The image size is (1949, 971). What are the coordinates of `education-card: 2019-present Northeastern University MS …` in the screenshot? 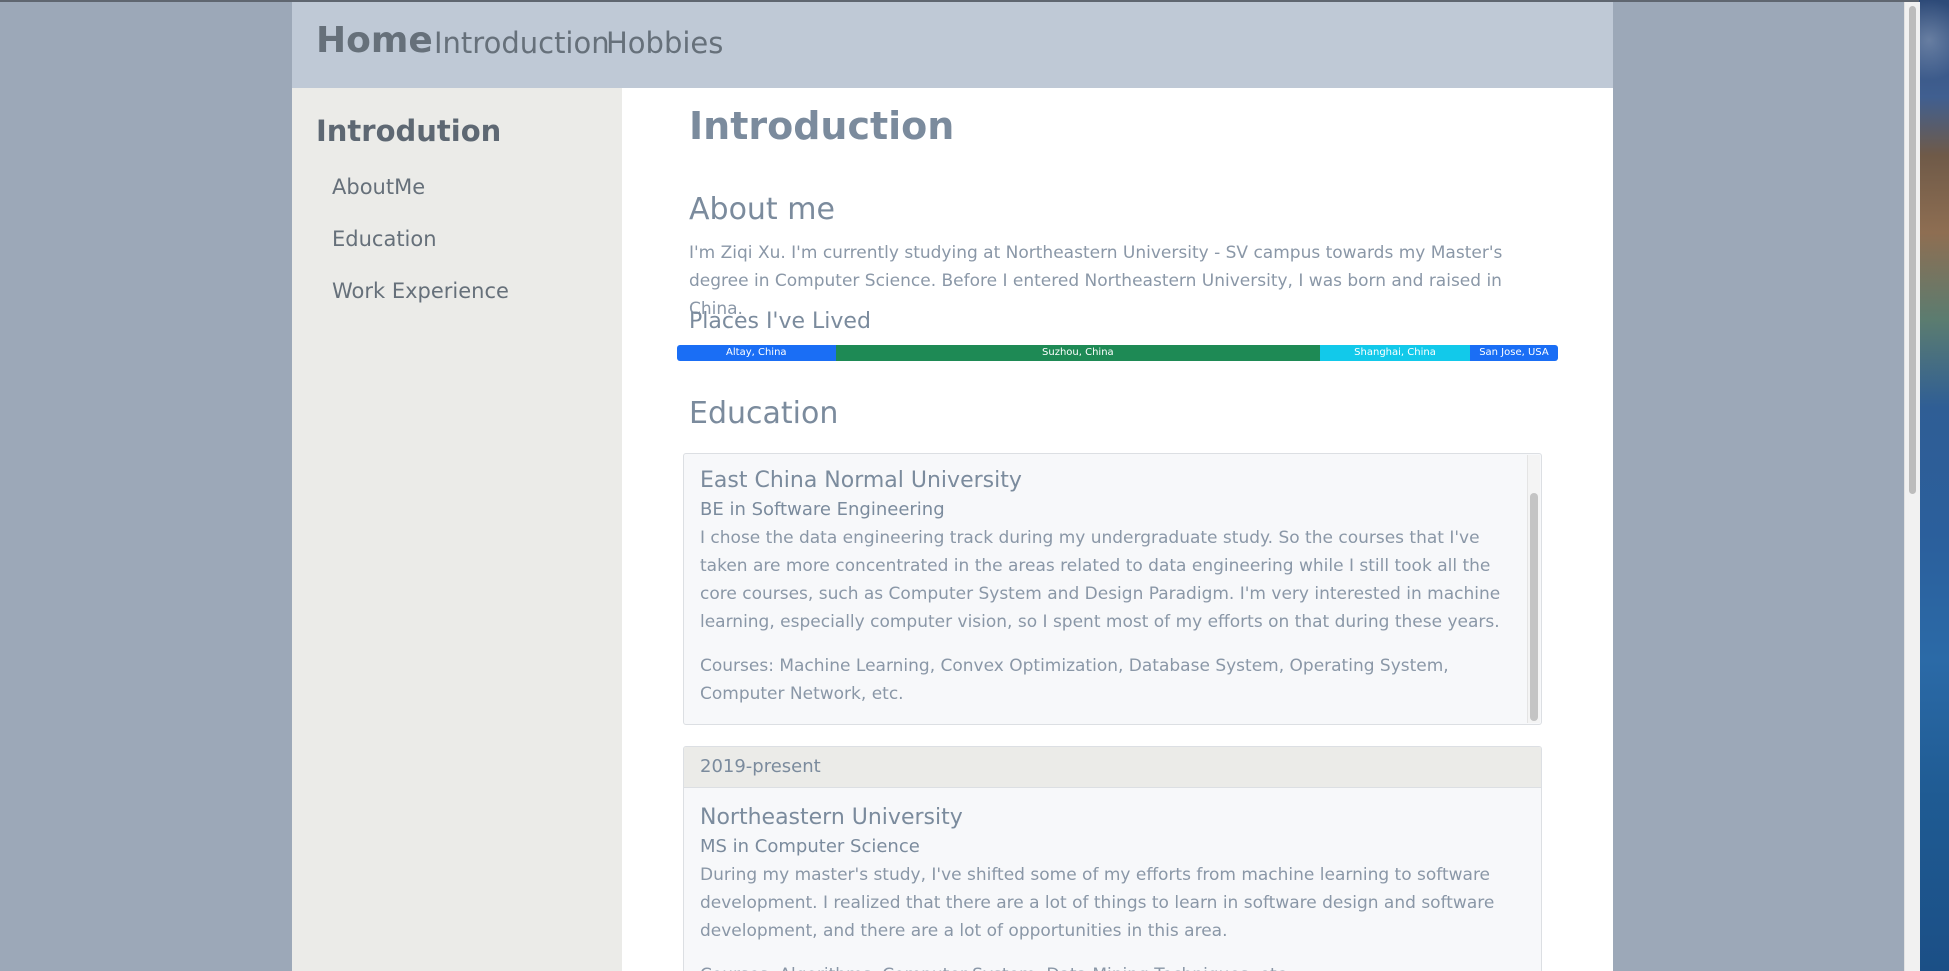 It's located at (1112, 858).